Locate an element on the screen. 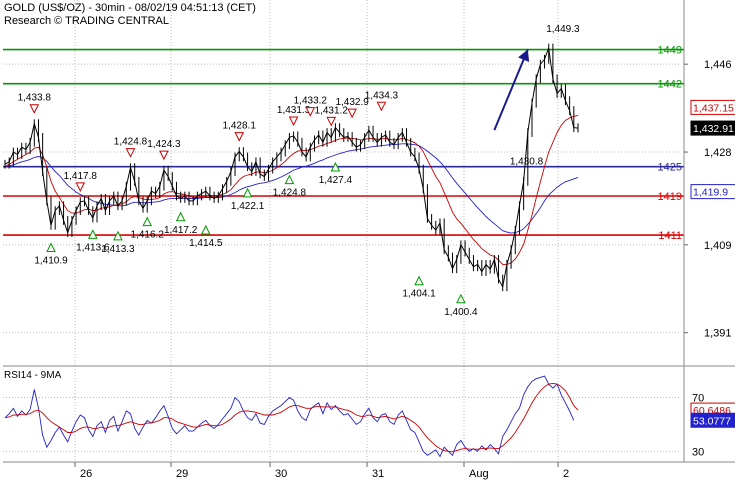  x-tick-label: 2 is located at coordinates (566, 474).